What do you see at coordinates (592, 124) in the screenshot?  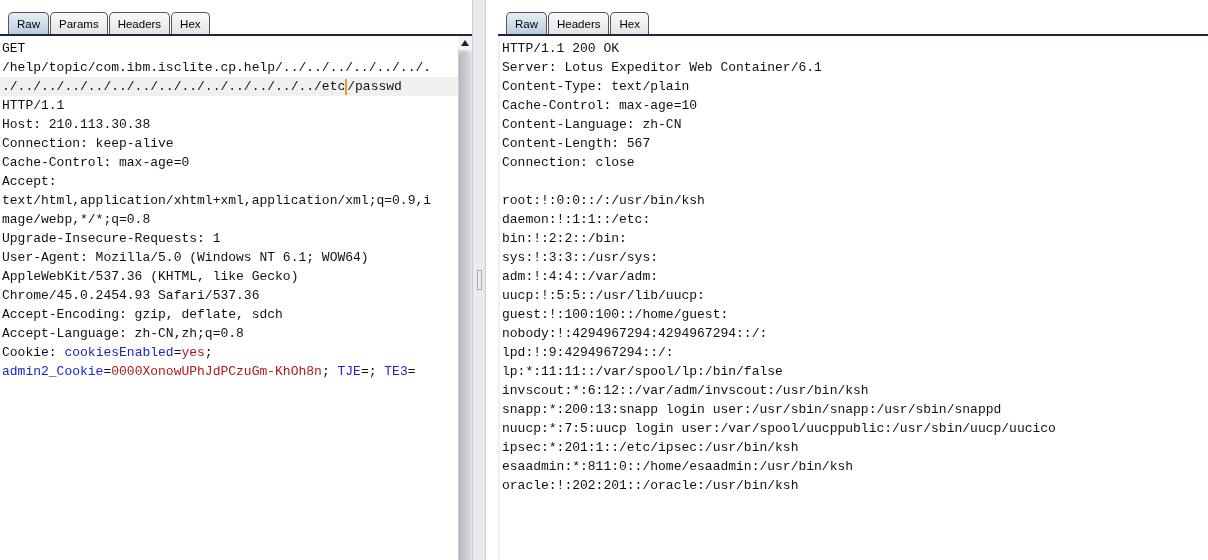 I see `code-line: Content-Language: zh-CN` at bounding box center [592, 124].